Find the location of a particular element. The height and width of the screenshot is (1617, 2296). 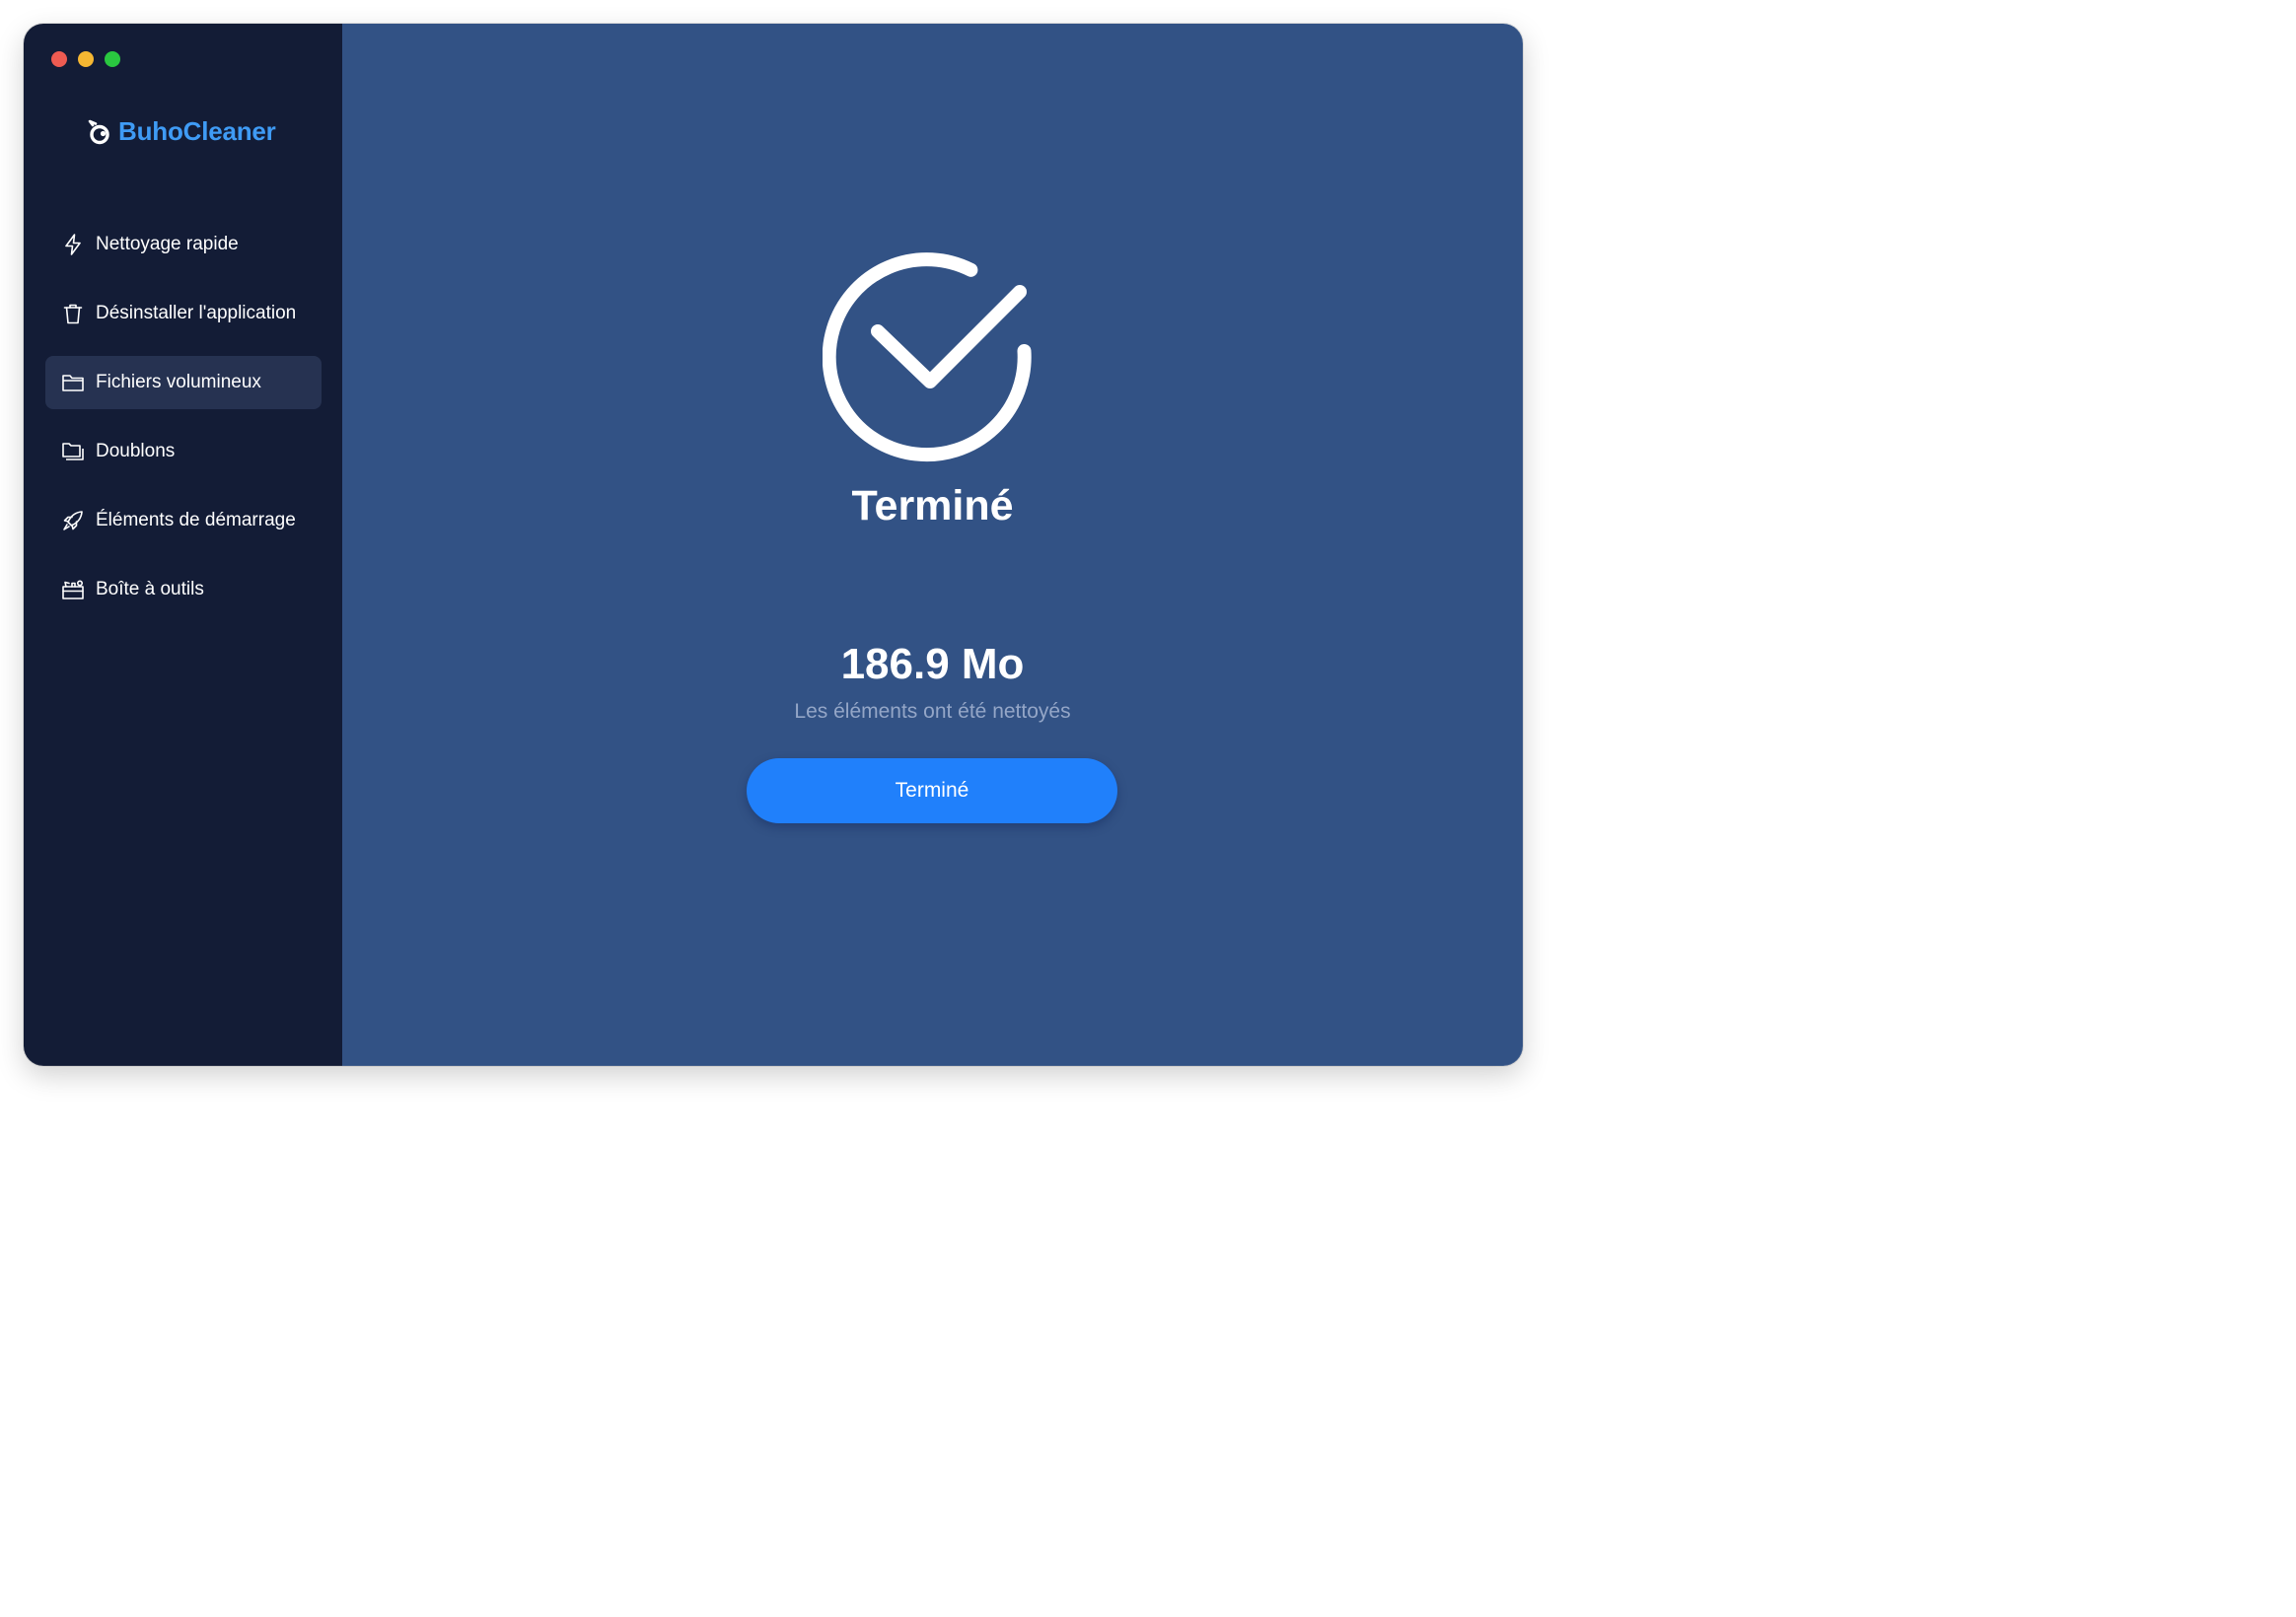

sidebar-item-boite-a-outils: Boîte à outils is located at coordinates (184, 589).